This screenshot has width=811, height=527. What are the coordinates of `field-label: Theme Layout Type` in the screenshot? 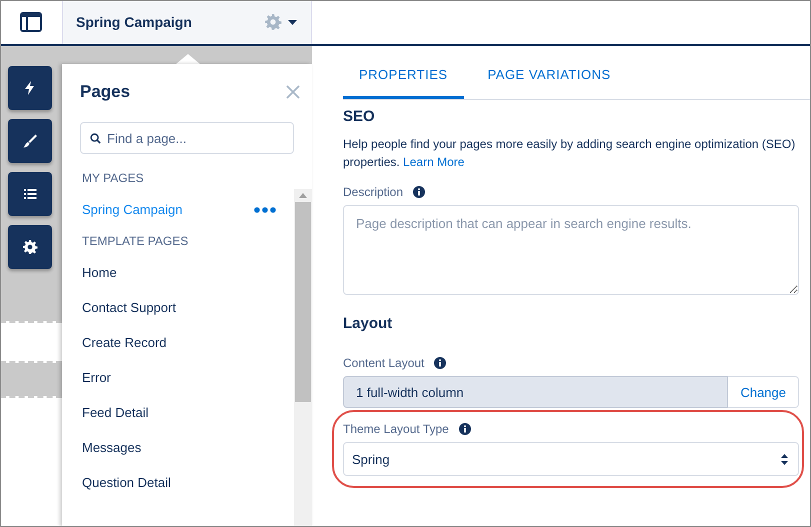 It's located at (396, 429).